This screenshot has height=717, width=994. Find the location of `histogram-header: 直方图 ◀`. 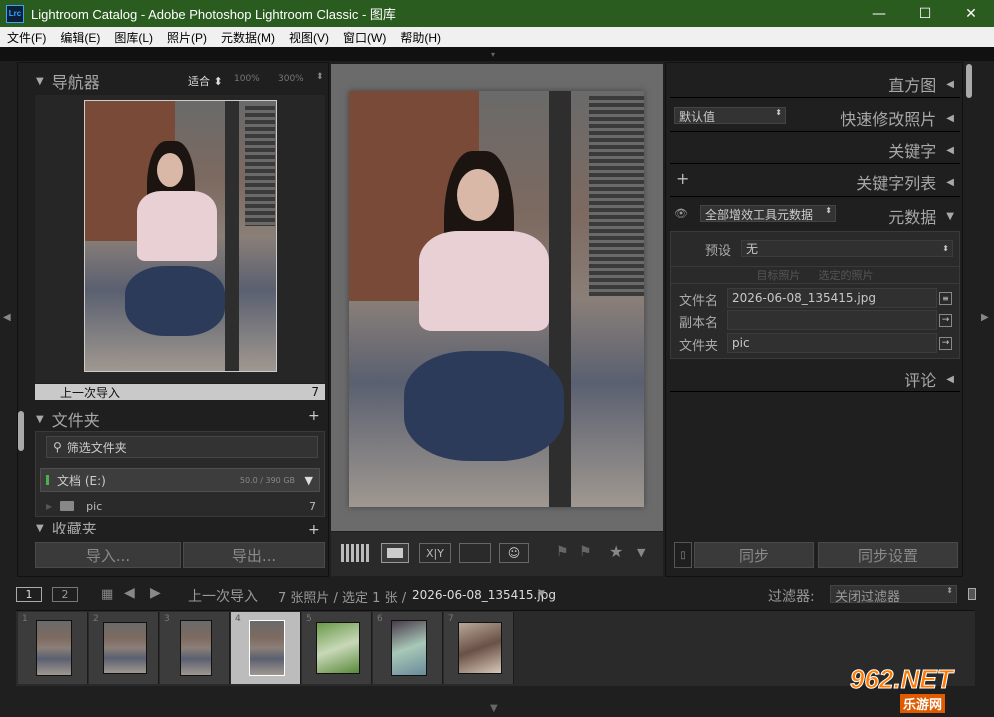

histogram-header: 直方图 ◀ is located at coordinates (921, 84).